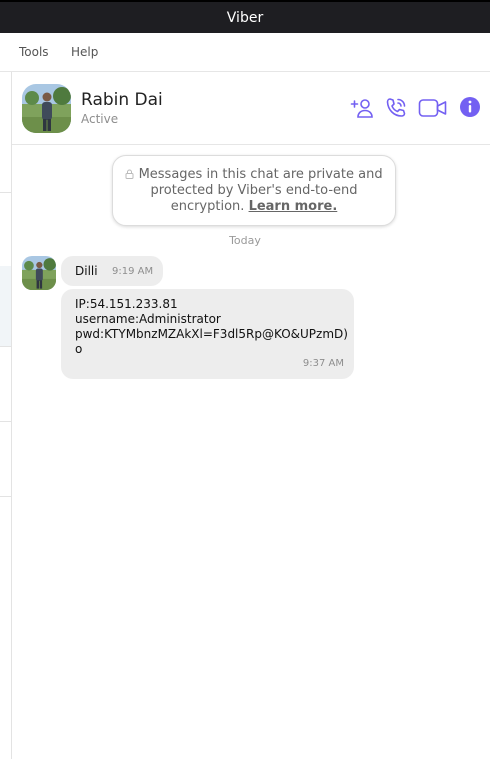 The image size is (490, 759). I want to click on menu-item-tools: Tools, so click(34, 52).